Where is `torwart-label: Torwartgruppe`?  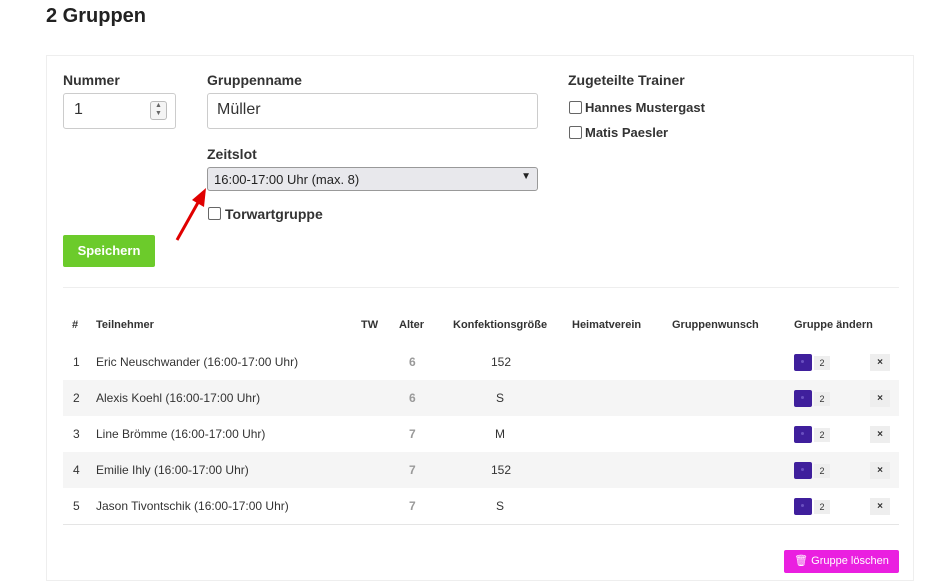 torwart-label: Torwartgruppe is located at coordinates (274, 214).